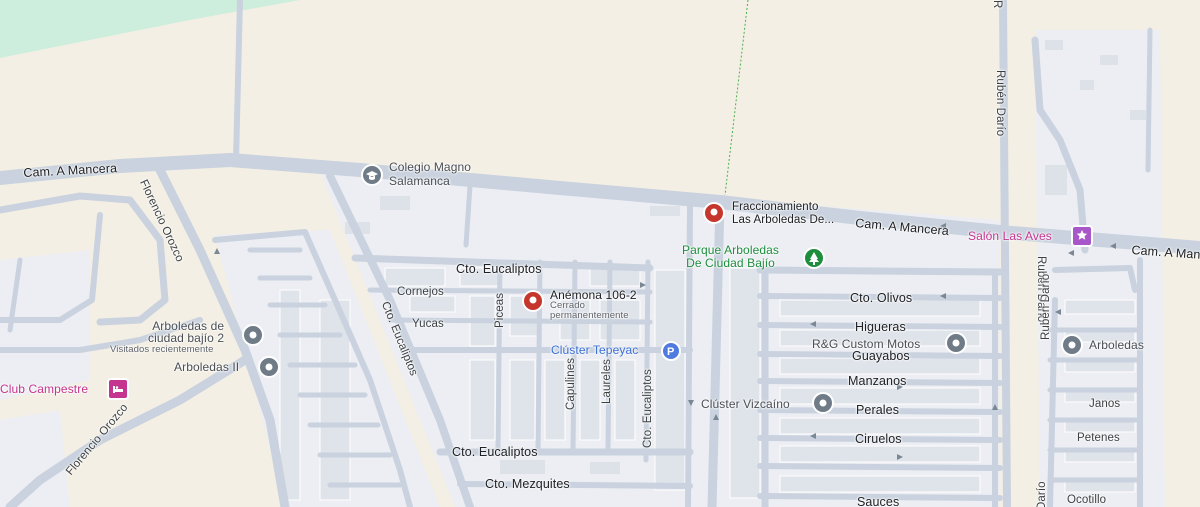 This screenshot has height=507, width=1200. I want to click on residential-zone-left, so click(45, 325).